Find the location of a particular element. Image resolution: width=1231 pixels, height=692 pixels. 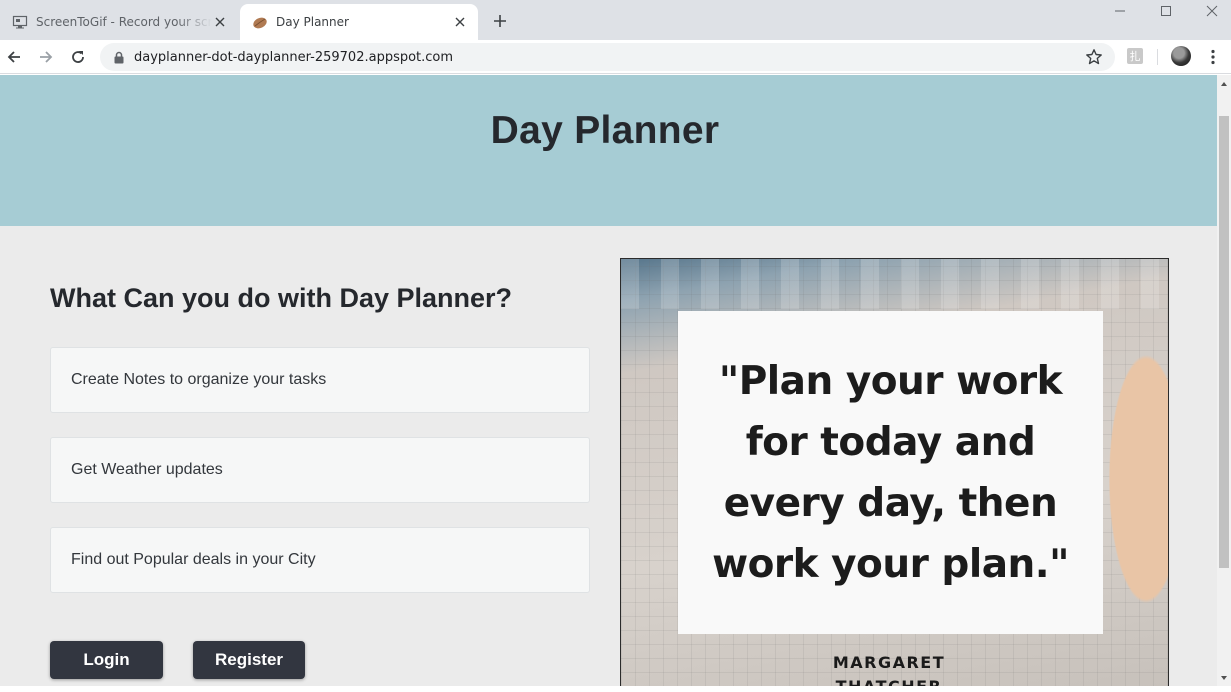

feature-card-notes: Create Notes to organize your tasks is located at coordinates (320, 380).